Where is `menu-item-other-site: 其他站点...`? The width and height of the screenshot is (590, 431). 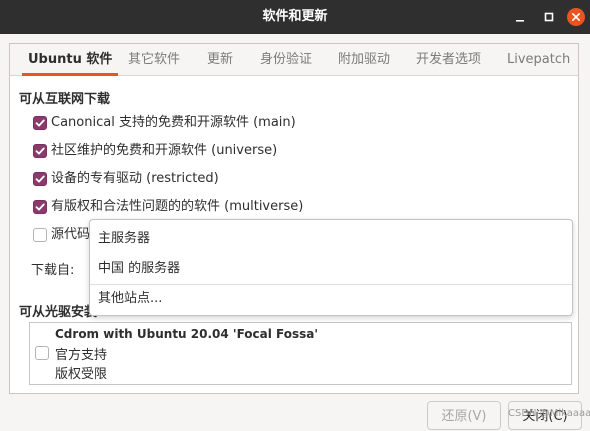 menu-item-other-site: 其他站点... is located at coordinates (130, 299).